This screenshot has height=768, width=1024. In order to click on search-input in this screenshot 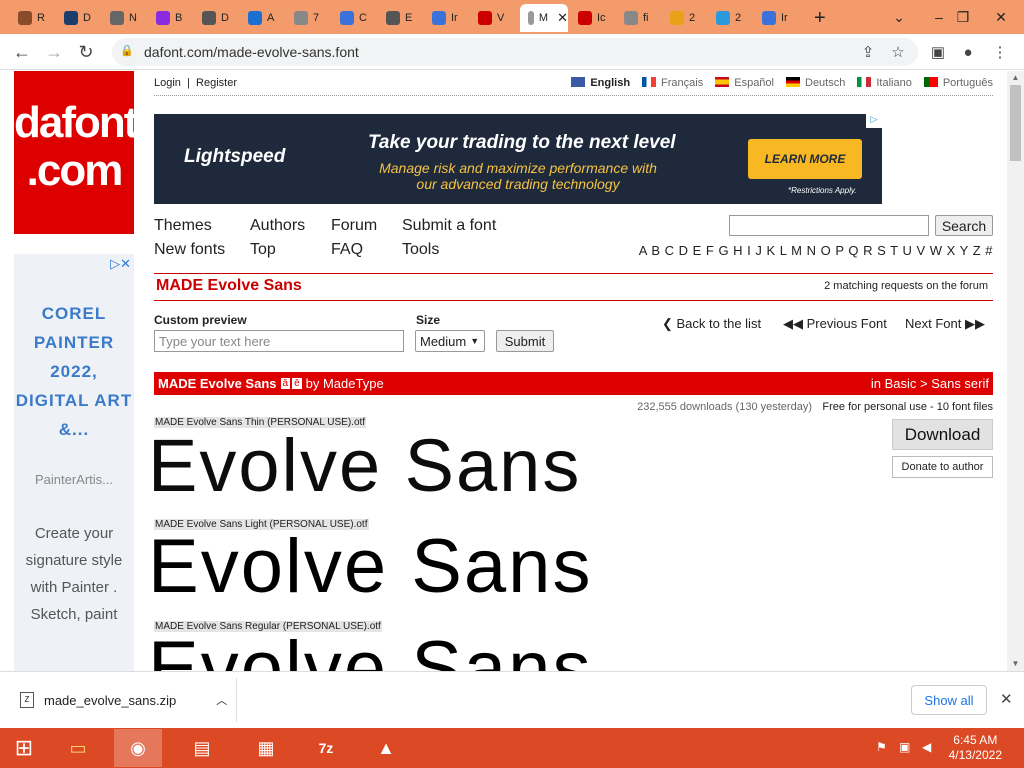, I will do `click(829, 225)`.